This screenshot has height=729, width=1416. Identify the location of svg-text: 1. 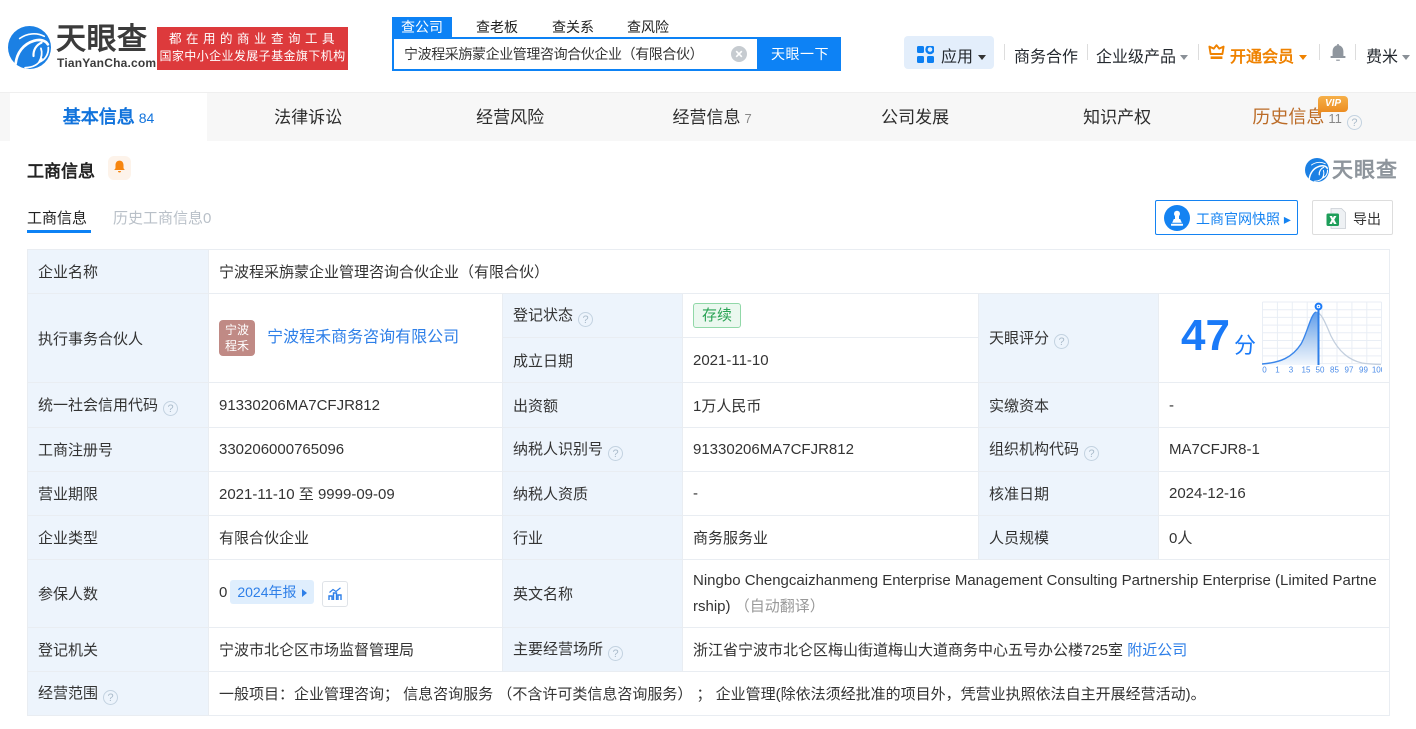
(1277, 370).